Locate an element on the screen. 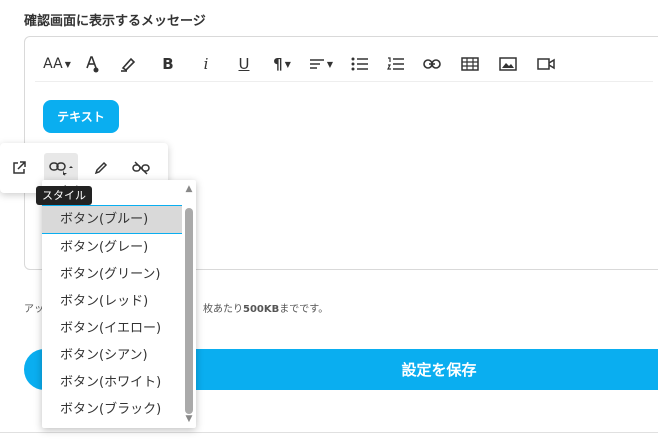 Image resolution: width=658 pixels, height=445 pixels. table-icon is located at coordinates (470, 64).